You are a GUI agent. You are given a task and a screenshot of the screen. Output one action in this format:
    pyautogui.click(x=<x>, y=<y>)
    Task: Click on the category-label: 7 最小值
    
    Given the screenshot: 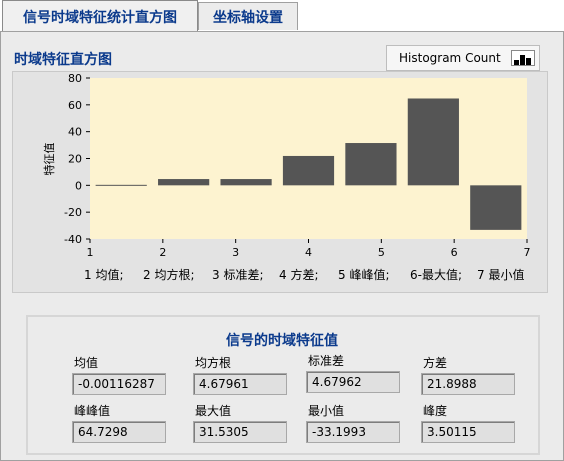 What is the action you would take?
    pyautogui.click(x=501, y=275)
    